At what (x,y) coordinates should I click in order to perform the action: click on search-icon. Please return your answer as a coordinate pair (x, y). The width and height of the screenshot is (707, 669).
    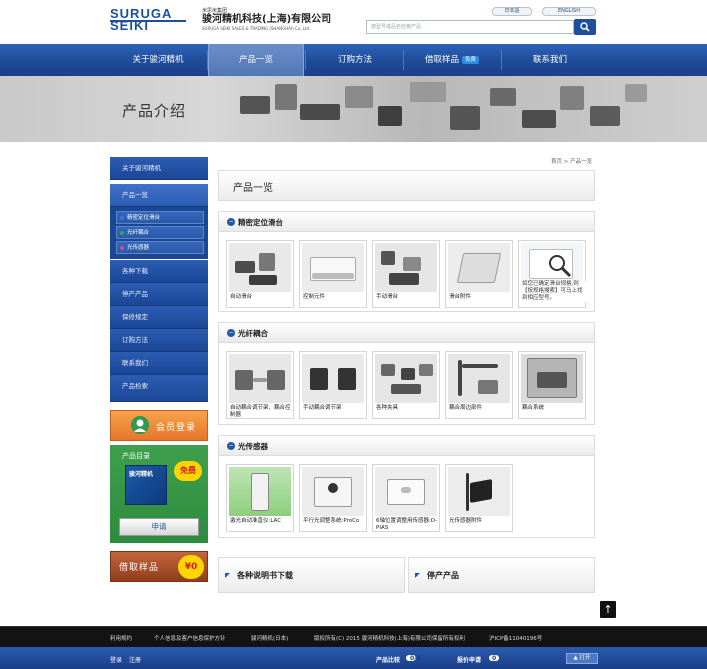
    Looking at the image, I should click on (585, 27).